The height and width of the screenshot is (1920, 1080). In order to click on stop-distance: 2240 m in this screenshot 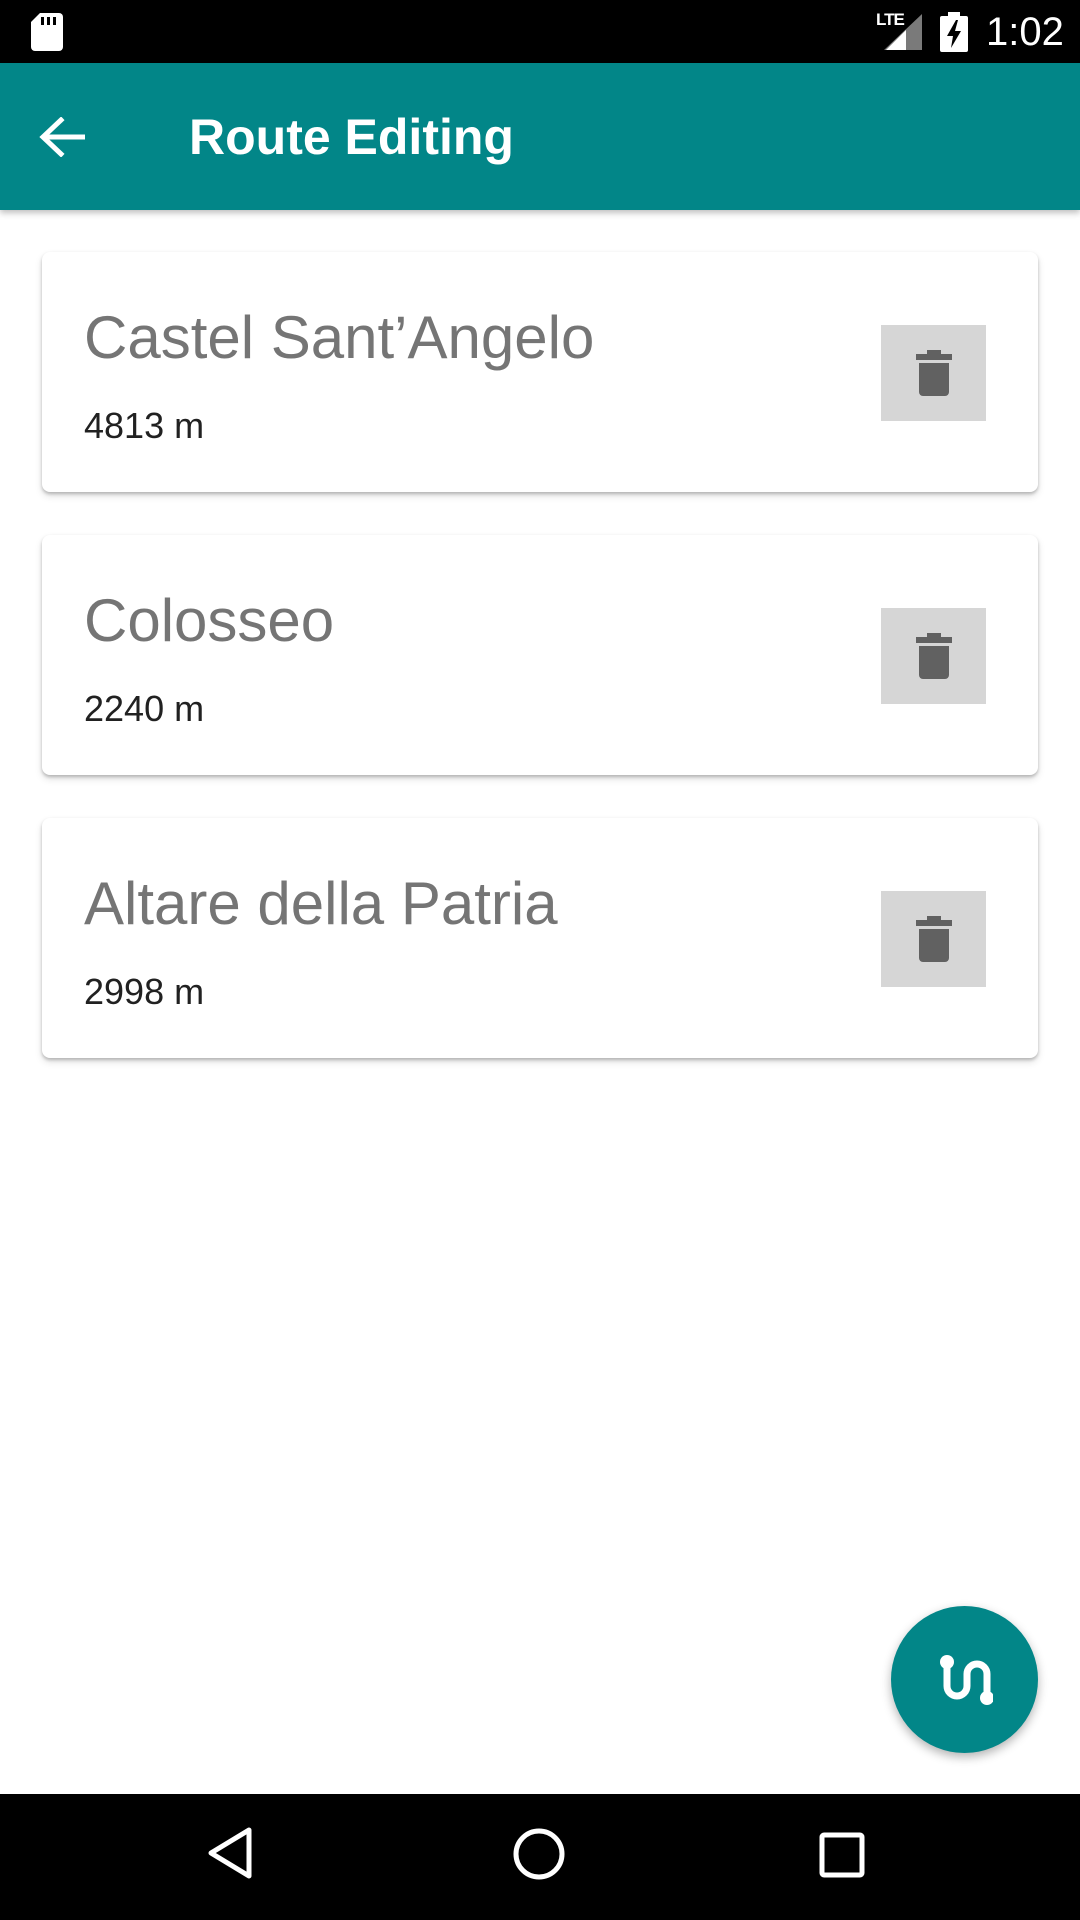, I will do `click(144, 708)`.